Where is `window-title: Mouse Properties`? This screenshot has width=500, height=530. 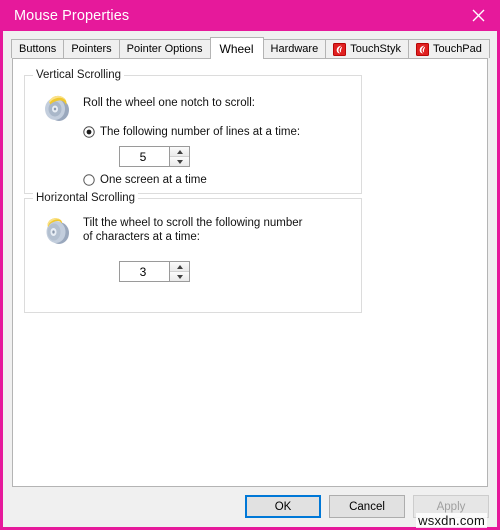
window-title: Mouse Properties is located at coordinates (72, 15).